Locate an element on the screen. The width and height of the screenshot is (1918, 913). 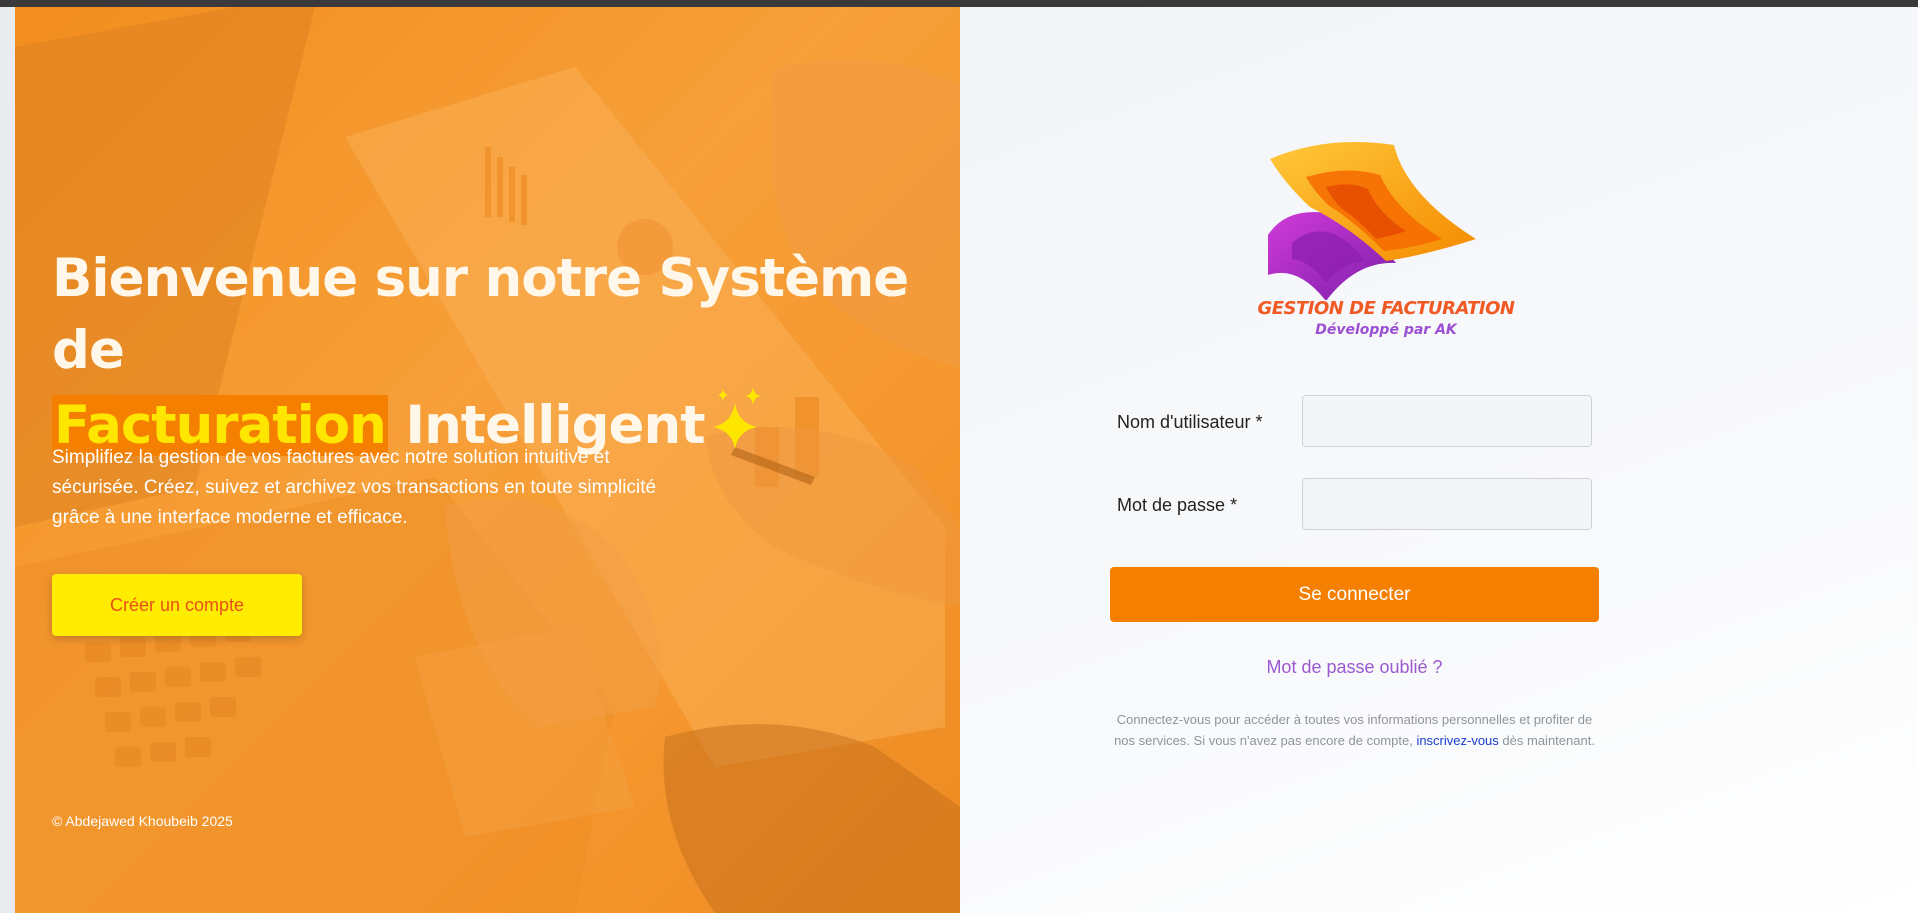
forgot-password-link: Mot de passe oublié ? is located at coordinates (1354, 667).